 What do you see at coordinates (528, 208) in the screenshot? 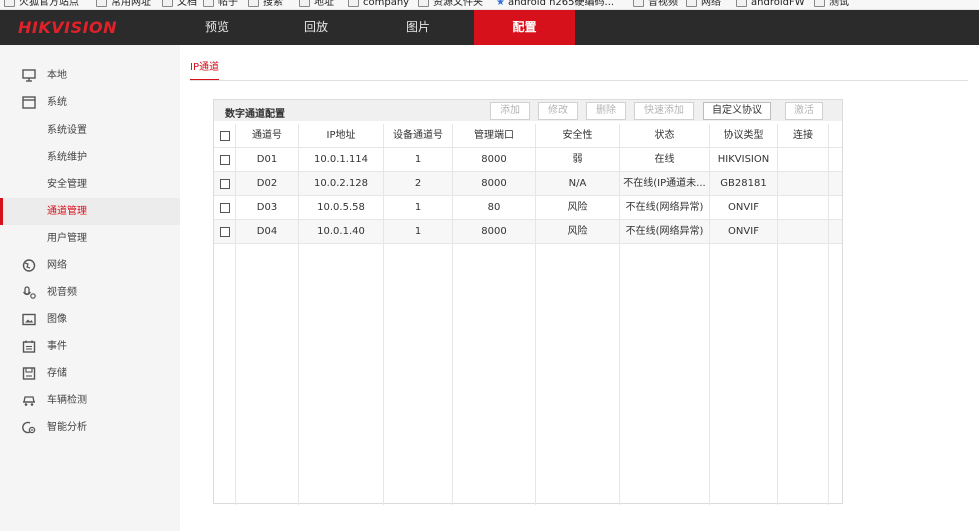
I see `table-row: D03 10.0.5.58 1 80 风险 不在线(网络异常) ONVIF` at bounding box center [528, 208].